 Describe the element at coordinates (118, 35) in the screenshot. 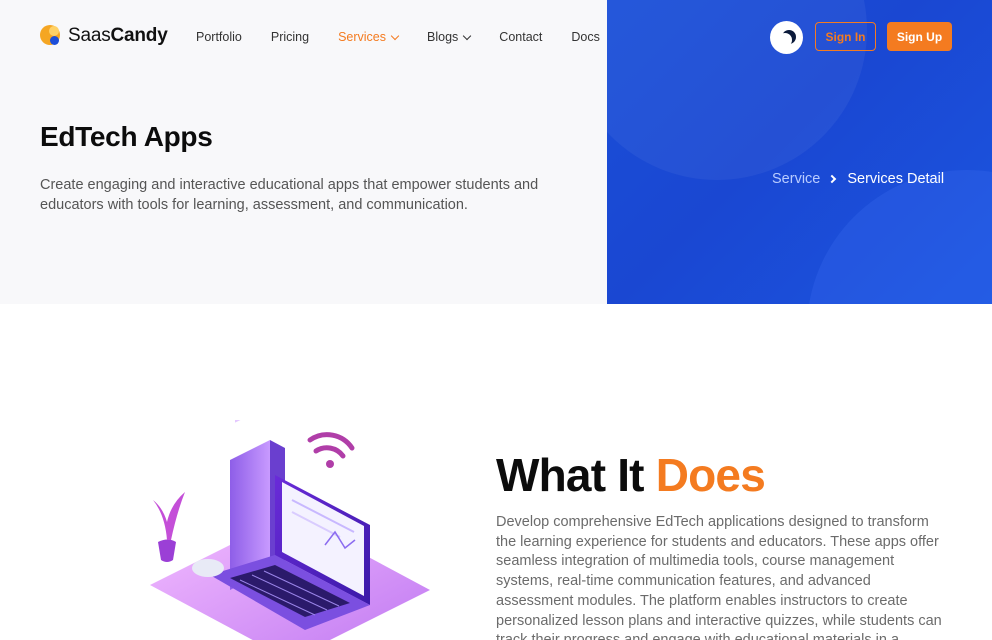

I see `logo-text: SaasCandy` at that location.